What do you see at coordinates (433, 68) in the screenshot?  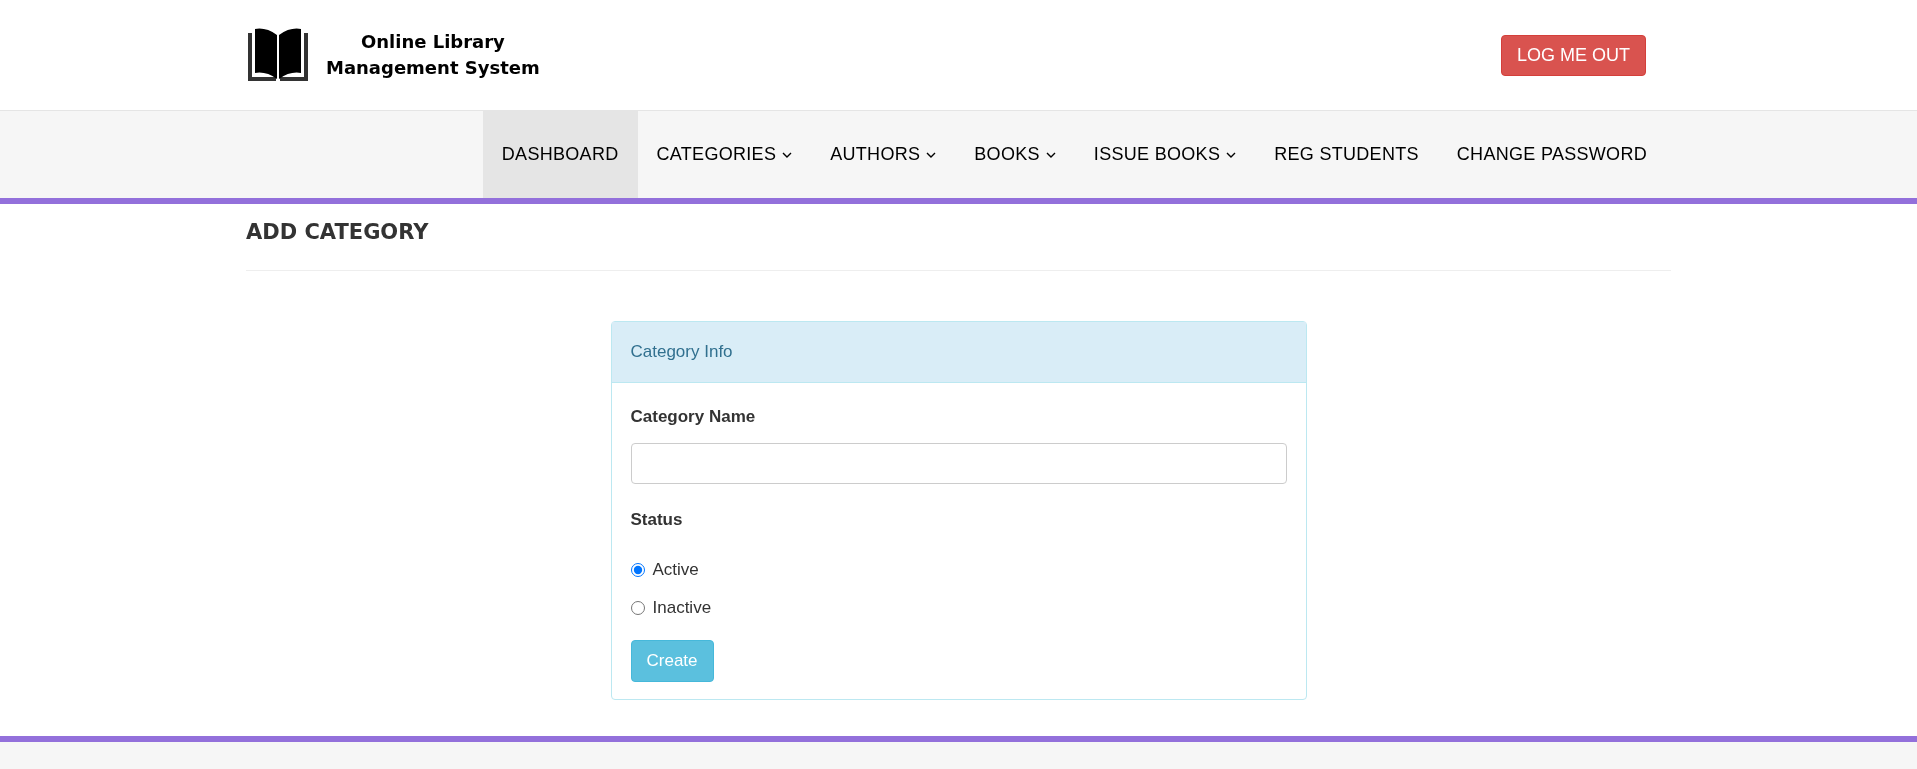 I see `logo-text: Management System` at bounding box center [433, 68].